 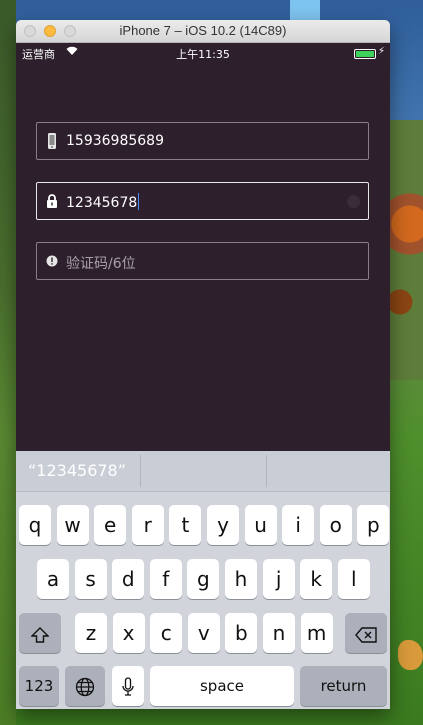 What do you see at coordinates (203, 633) in the screenshot?
I see `key-v: v` at bounding box center [203, 633].